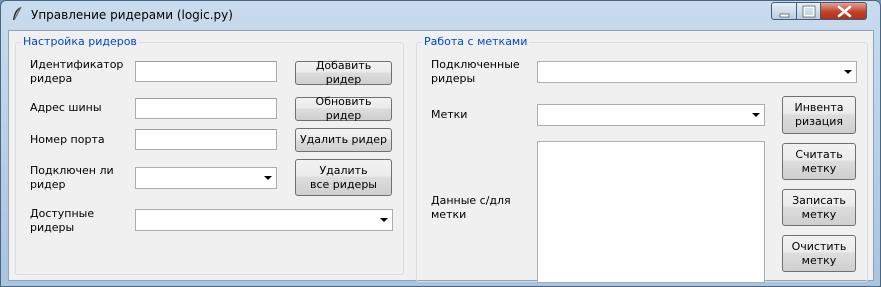 The image size is (881, 287). Describe the element at coordinates (62, 220) in the screenshot. I see `available-readers-label: Доступные ридеры` at that location.